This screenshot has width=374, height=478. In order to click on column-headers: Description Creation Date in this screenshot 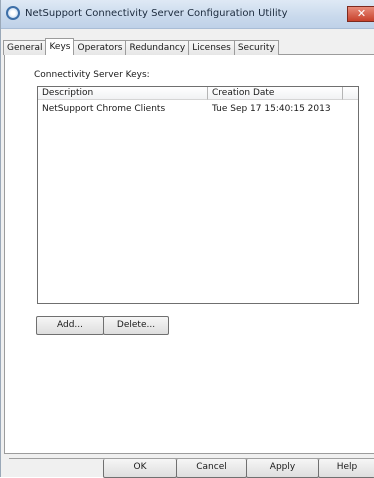, I will do `click(198, 93)`.